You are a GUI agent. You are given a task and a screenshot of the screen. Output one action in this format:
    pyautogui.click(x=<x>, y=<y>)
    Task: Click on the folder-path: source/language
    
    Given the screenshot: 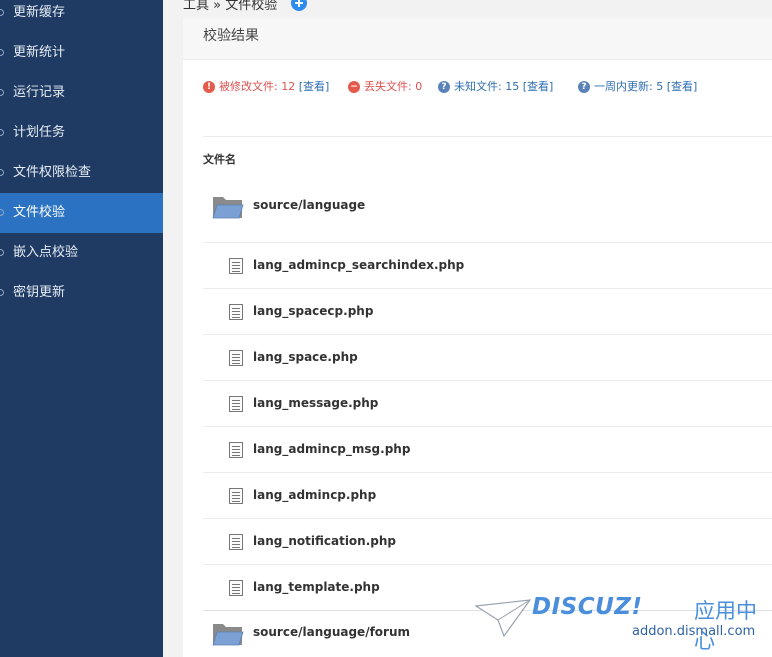 What is the action you would take?
    pyautogui.click(x=309, y=205)
    